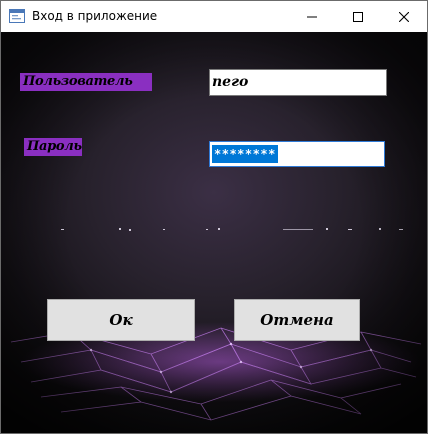 The image size is (428, 434). What do you see at coordinates (230, 82) in the screenshot?
I see `username-value: пего` at bounding box center [230, 82].